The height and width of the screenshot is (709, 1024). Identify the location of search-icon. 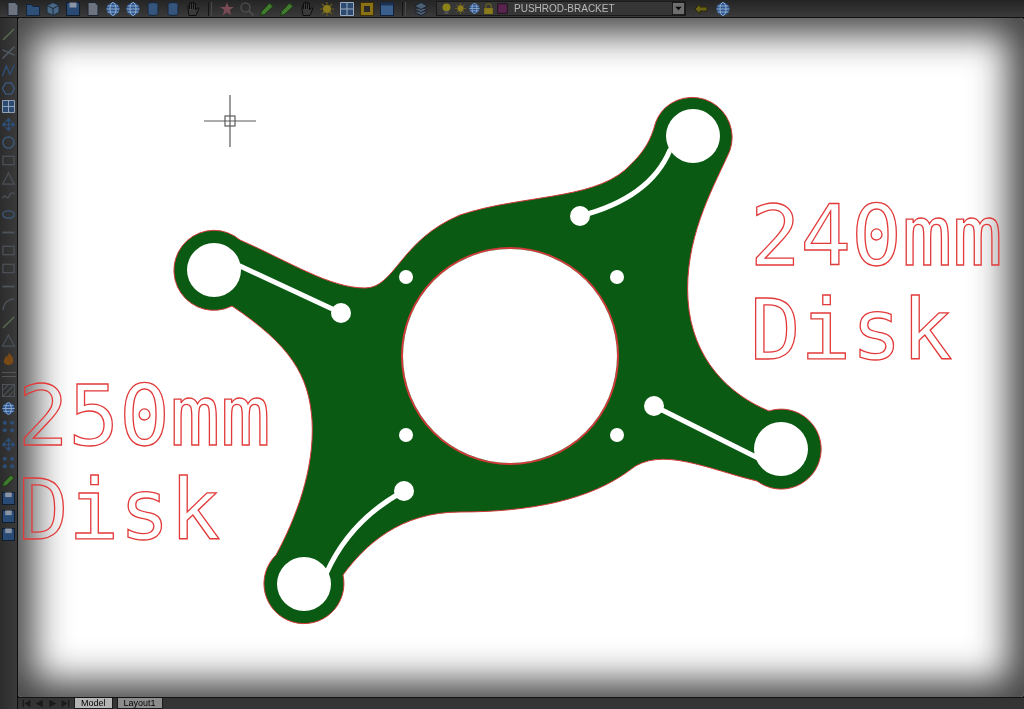
(247, 8).